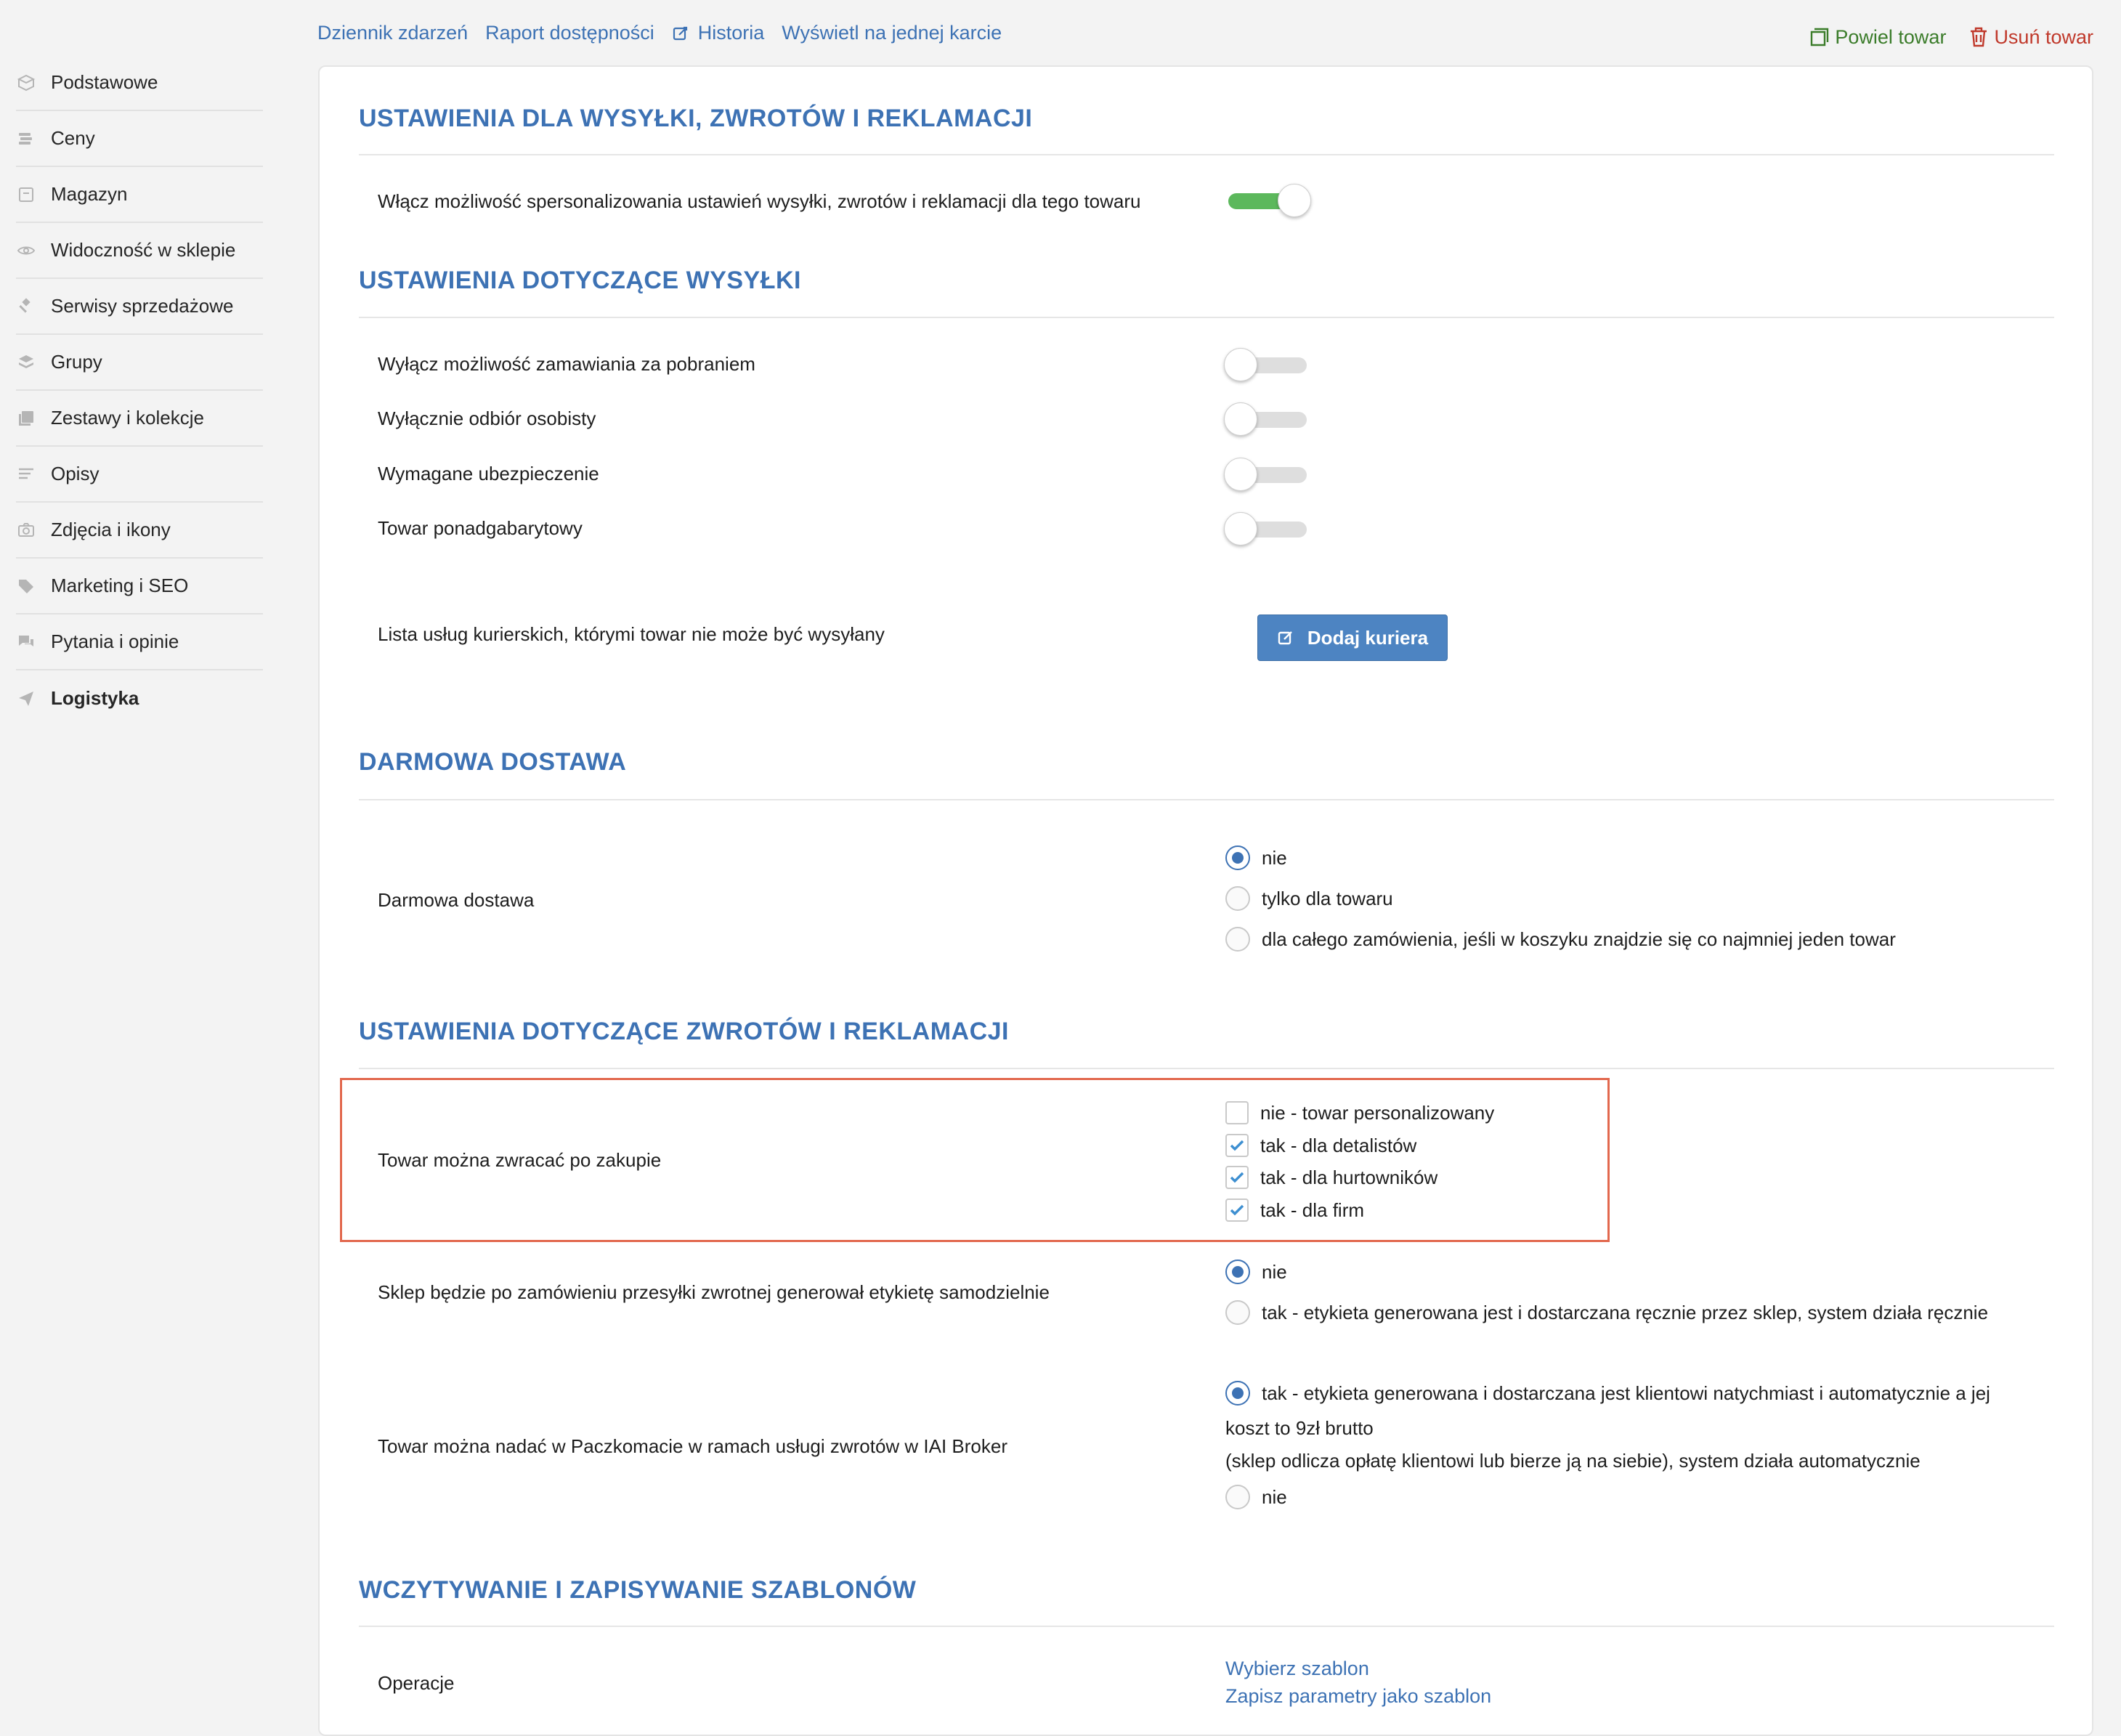 This screenshot has height=1736, width=2121. Describe the element at coordinates (569, 33) in the screenshot. I see `availability-report-link: Raport dostępności` at that location.